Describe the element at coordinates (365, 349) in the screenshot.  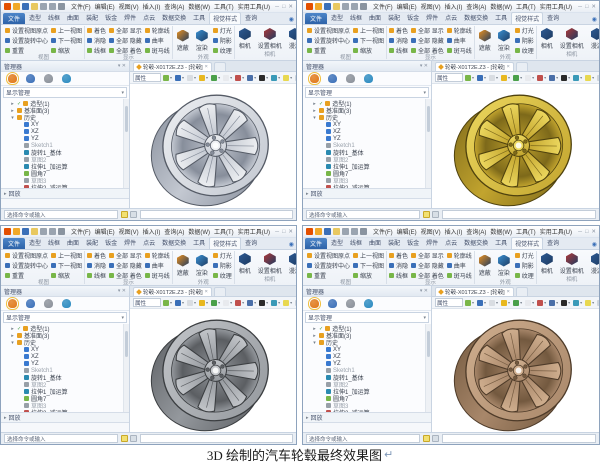
I see `tree-item: XY` at that location.